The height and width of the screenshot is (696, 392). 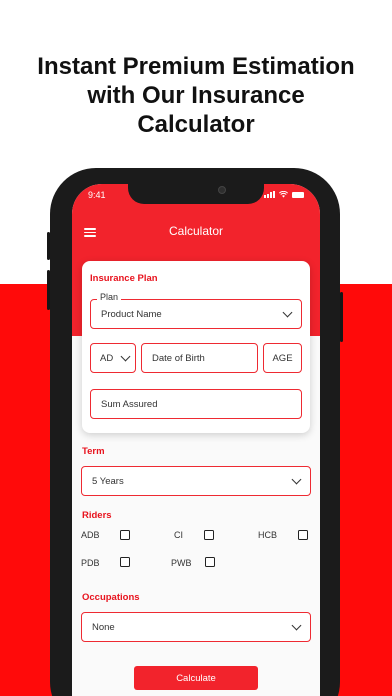 What do you see at coordinates (97, 195) in the screenshot?
I see `status-time: 9:41` at bounding box center [97, 195].